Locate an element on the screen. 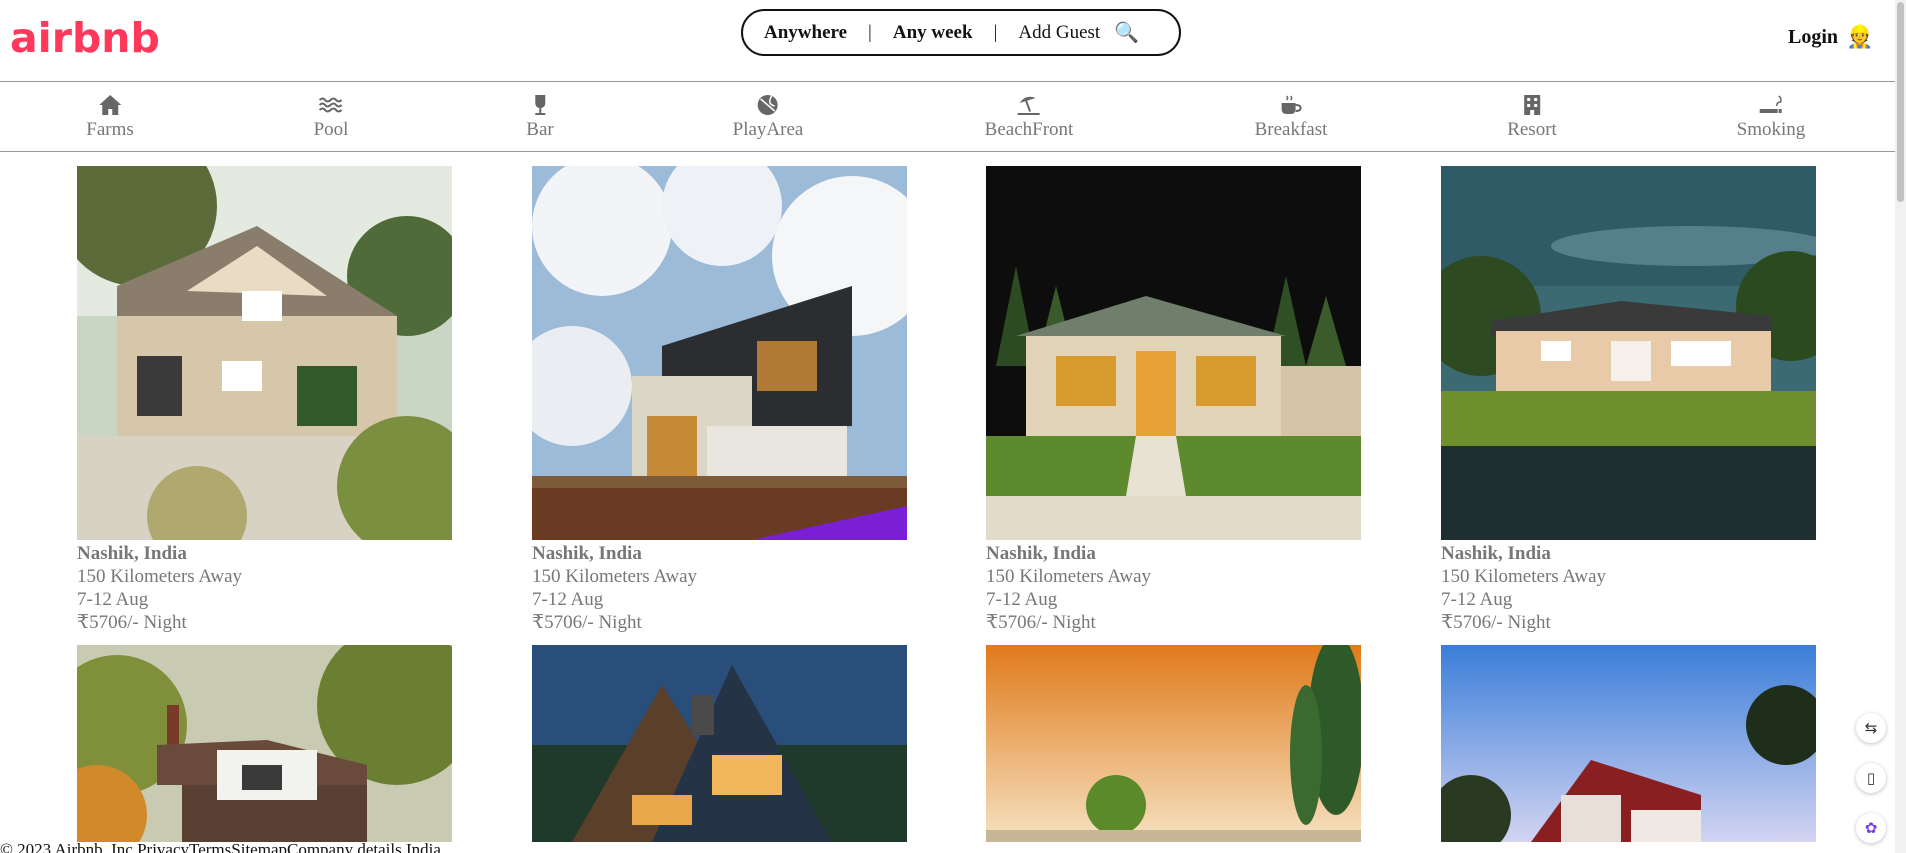 The height and width of the screenshot is (853, 1906). waves-icon is located at coordinates (331, 105).